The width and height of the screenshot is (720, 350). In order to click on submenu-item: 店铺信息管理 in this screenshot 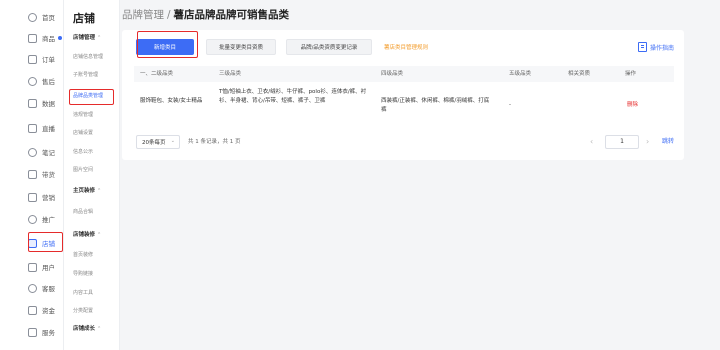, I will do `click(88, 56)`.